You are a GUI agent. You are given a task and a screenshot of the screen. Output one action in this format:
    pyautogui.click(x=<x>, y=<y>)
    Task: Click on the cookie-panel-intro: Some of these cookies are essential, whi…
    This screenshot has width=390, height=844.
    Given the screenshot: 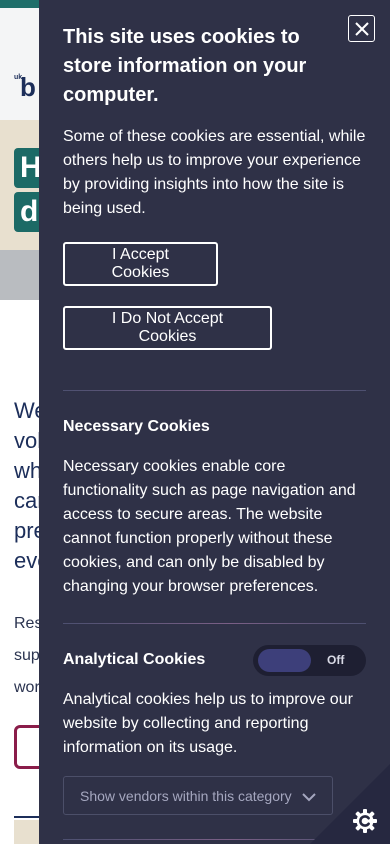 What is the action you would take?
    pyautogui.click(x=214, y=172)
    